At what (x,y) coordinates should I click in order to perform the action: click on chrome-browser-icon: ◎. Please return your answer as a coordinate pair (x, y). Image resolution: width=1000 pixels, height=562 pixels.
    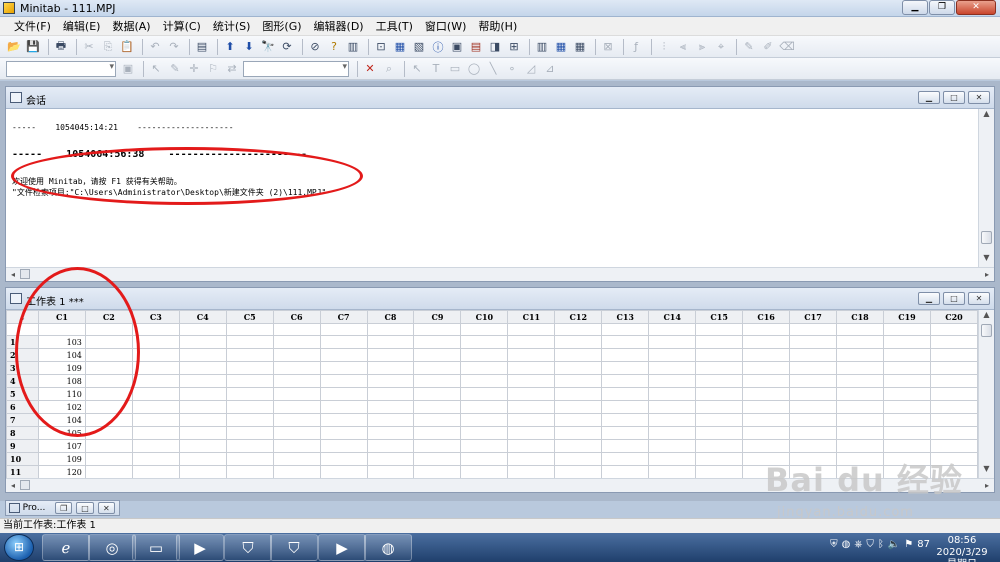
    Looking at the image, I should click on (112, 547).